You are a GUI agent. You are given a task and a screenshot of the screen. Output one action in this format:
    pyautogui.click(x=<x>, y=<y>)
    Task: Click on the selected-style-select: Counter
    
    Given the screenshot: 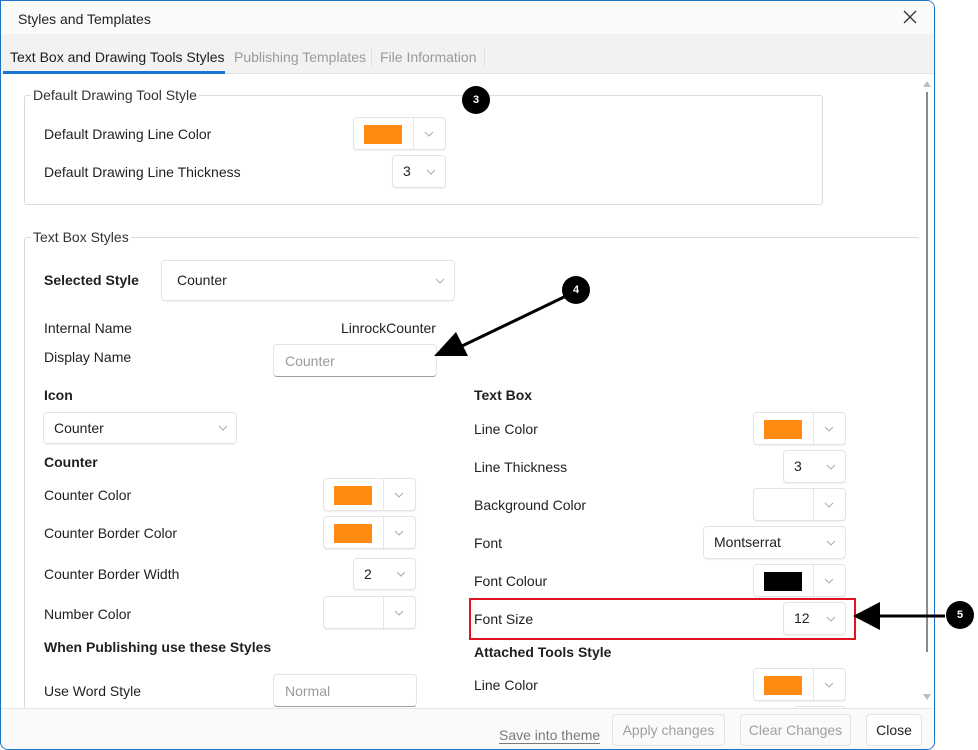 What is the action you would take?
    pyautogui.click(x=308, y=280)
    